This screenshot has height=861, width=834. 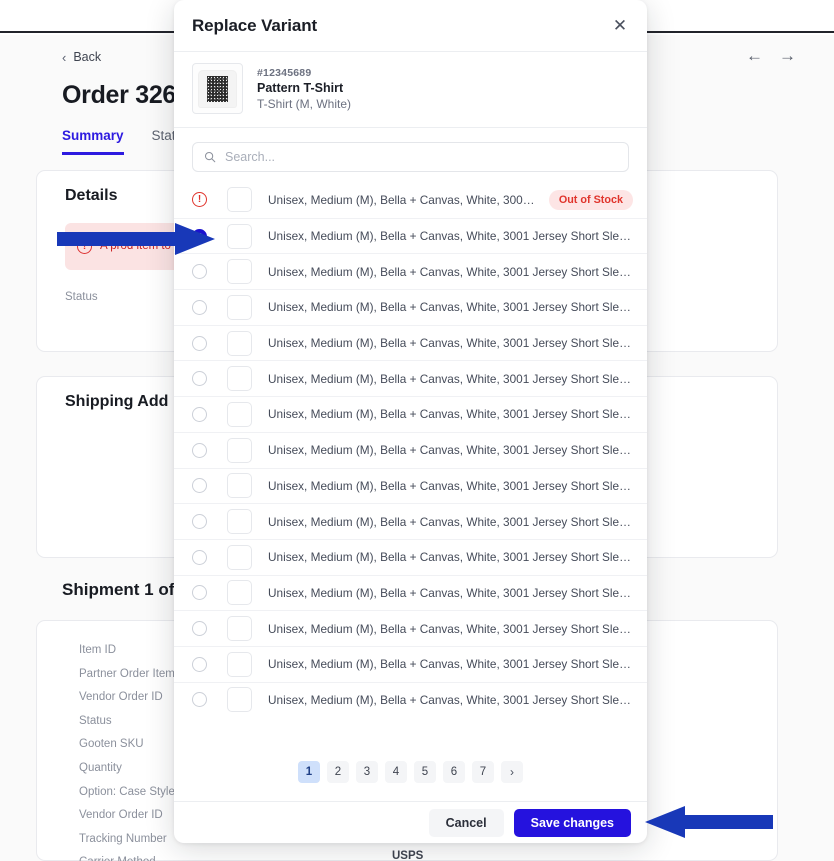 What do you see at coordinates (620, 26) in the screenshot?
I see `close-icon: ✕` at bounding box center [620, 26].